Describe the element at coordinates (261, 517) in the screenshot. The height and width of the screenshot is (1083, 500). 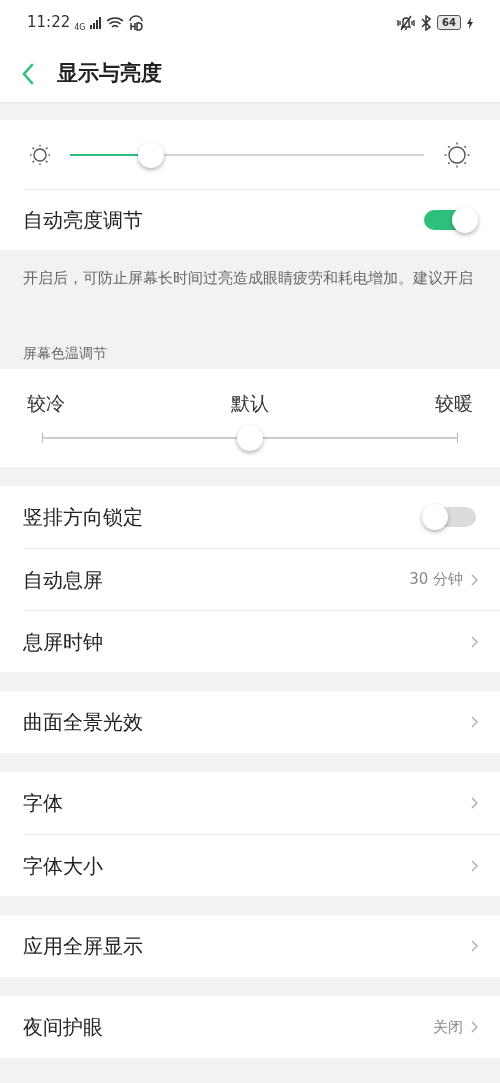
I see `settings-row: 竖排方向锁定` at that location.